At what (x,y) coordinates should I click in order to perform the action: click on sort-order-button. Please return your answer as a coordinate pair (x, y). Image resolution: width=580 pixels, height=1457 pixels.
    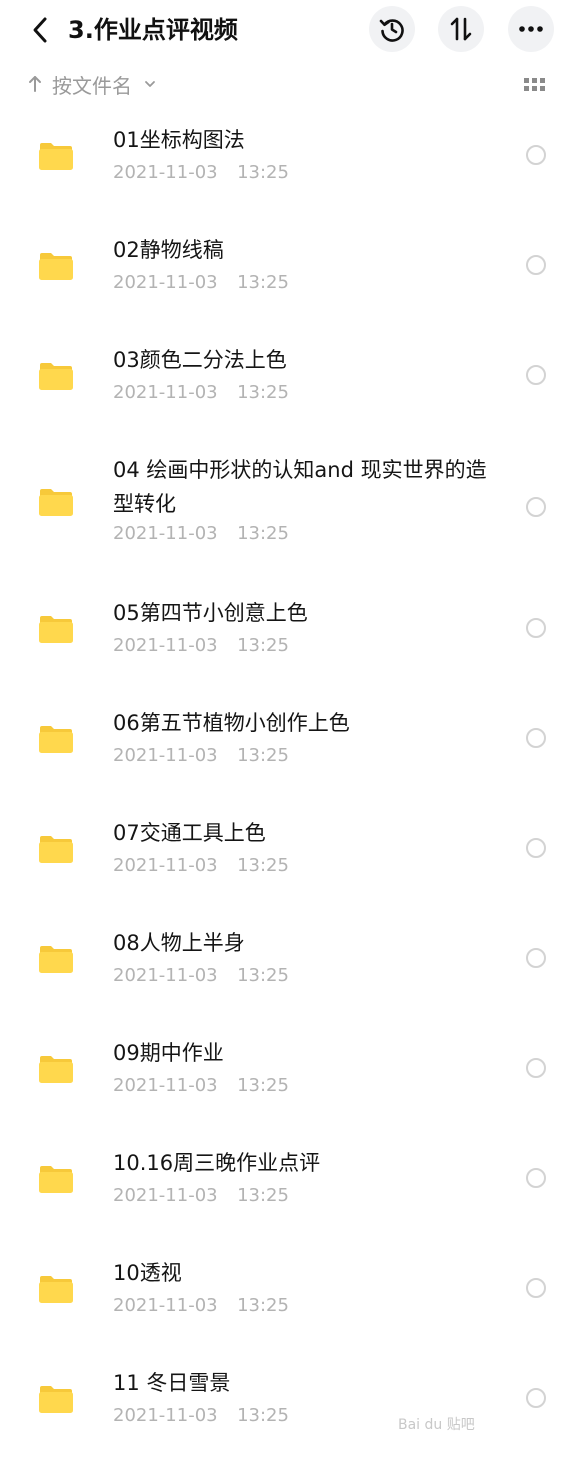
    Looking at the image, I should click on (461, 29).